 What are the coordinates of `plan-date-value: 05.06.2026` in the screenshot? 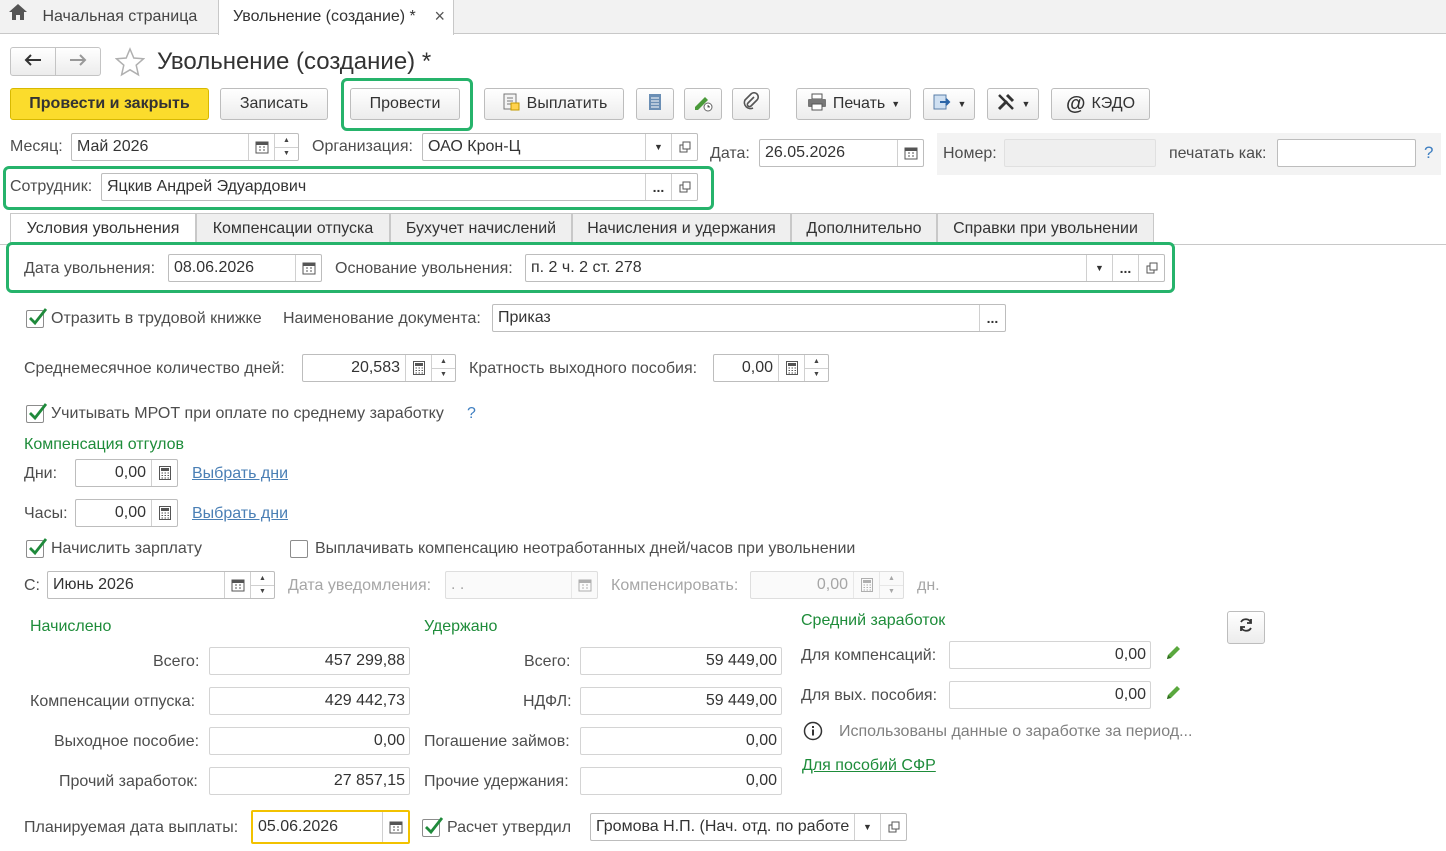 It's located at (317, 827).